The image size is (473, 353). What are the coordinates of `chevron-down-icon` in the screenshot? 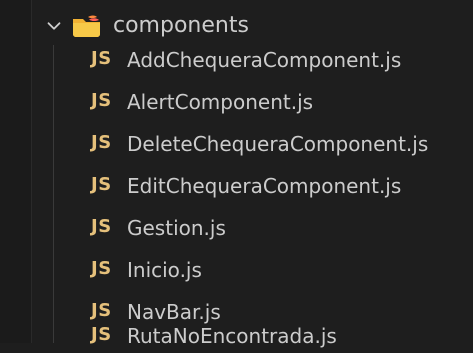 It's located at (54, 26).